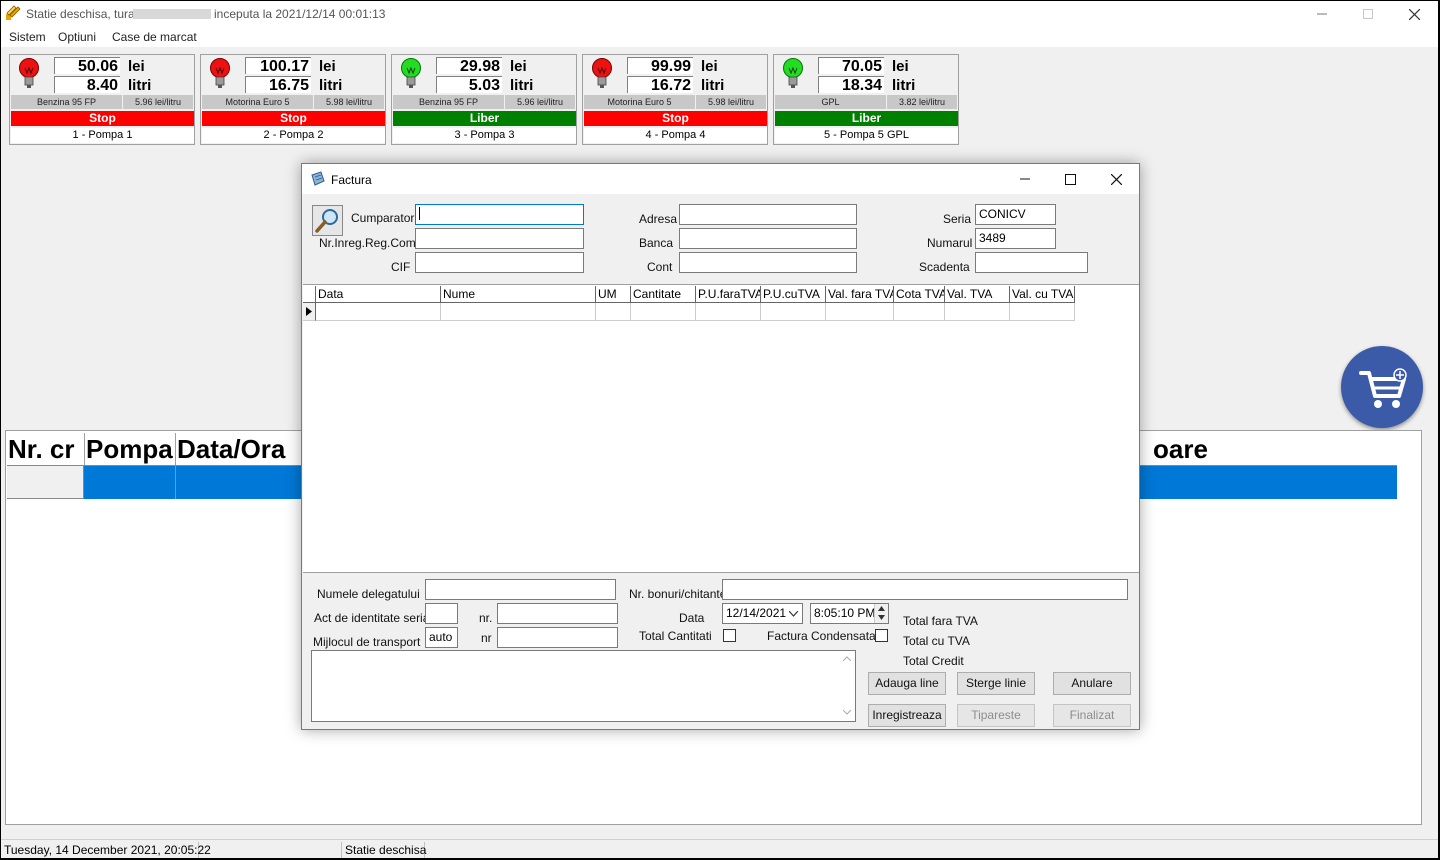  I want to click on spin-up-icon, so click(881, 608).